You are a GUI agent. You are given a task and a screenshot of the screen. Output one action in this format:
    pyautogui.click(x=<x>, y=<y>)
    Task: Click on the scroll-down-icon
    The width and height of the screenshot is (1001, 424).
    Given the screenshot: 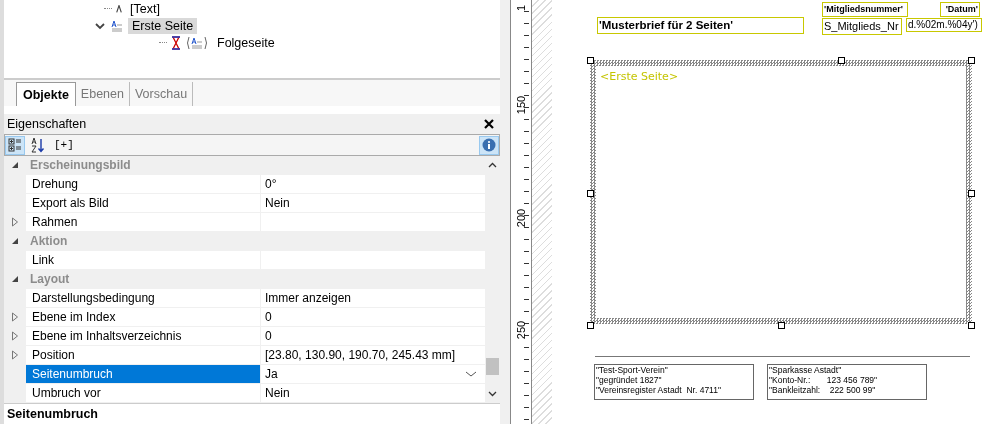 What is the action you would take?
    pyautogui.click(x=492, y=394)
    